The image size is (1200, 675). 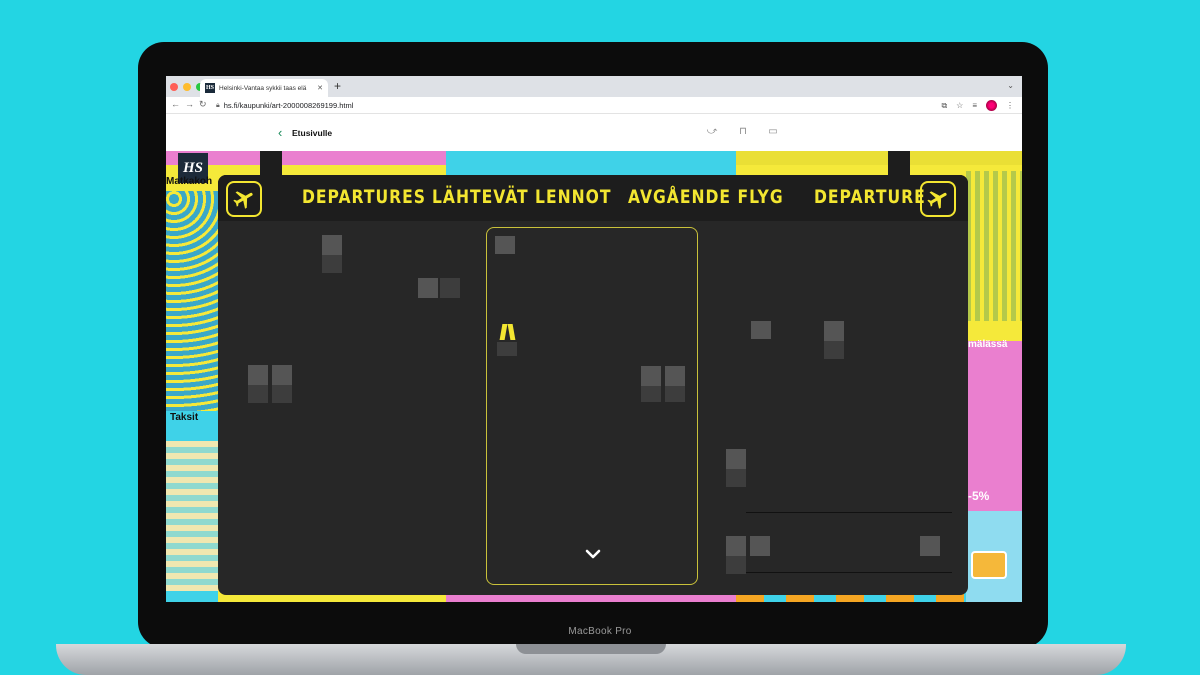 I want to click on address-bar: 🔒︎ hs.fi/kaupunki/art-2000008269199.html, so click(x=566, y=105).